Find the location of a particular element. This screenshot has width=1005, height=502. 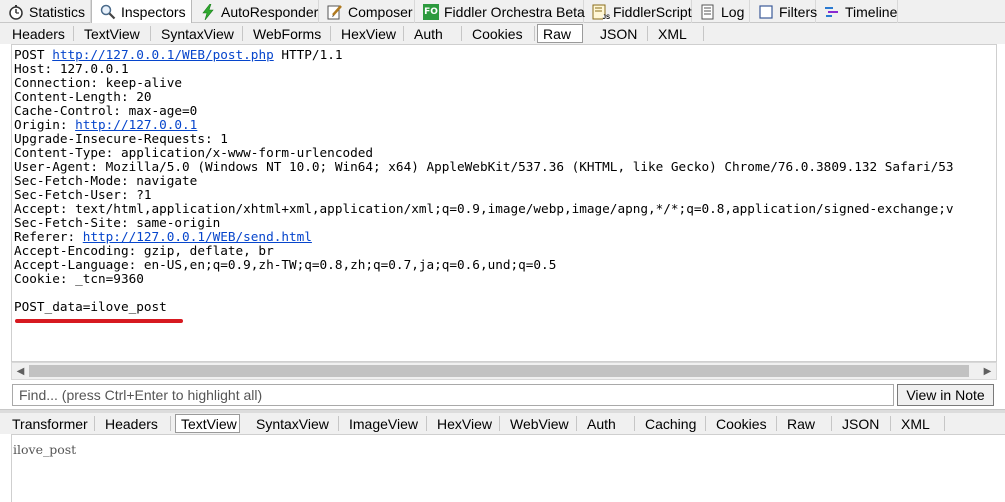

tab-request-cookies: Cookies is located at coordinates (498, 33).